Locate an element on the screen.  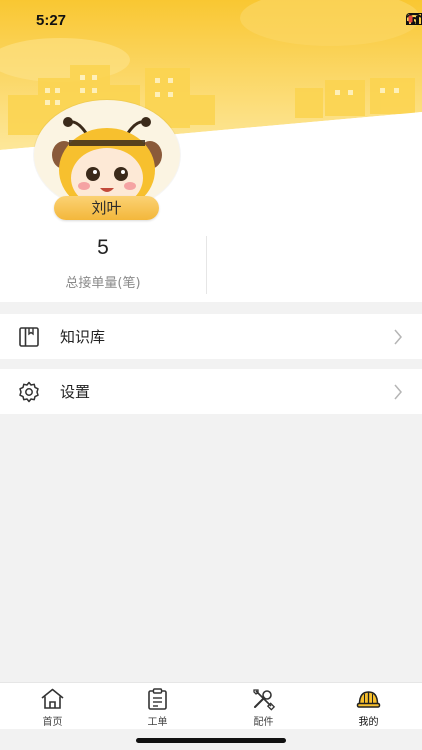
tools-icon is located at coordinates (264, 700).